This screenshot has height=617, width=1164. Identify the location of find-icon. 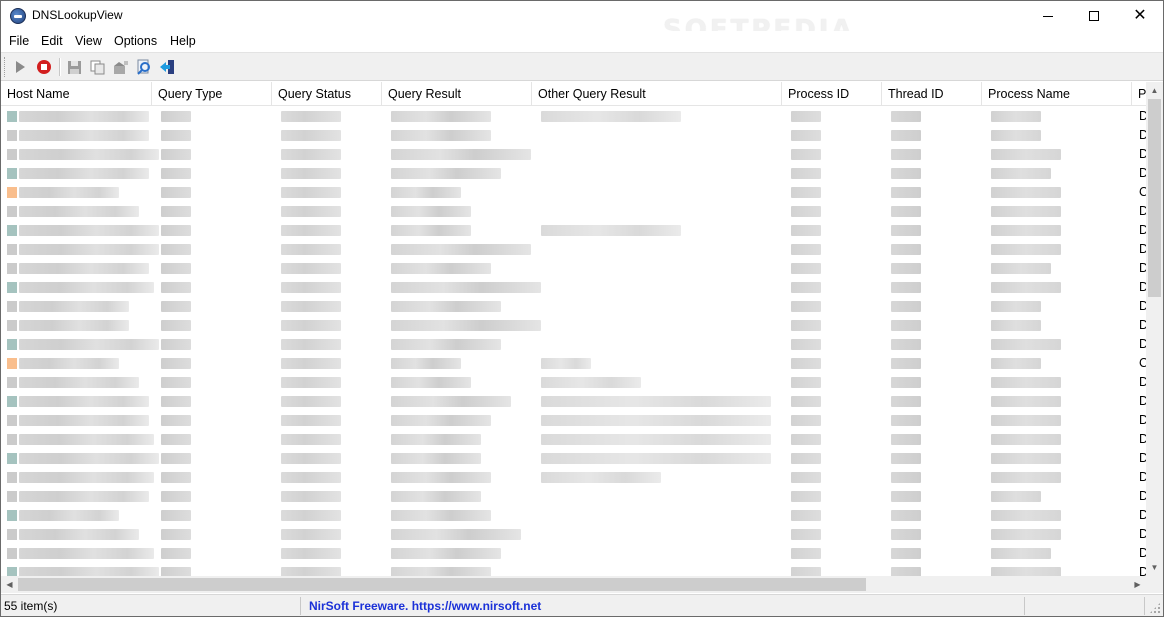
(143, 67).